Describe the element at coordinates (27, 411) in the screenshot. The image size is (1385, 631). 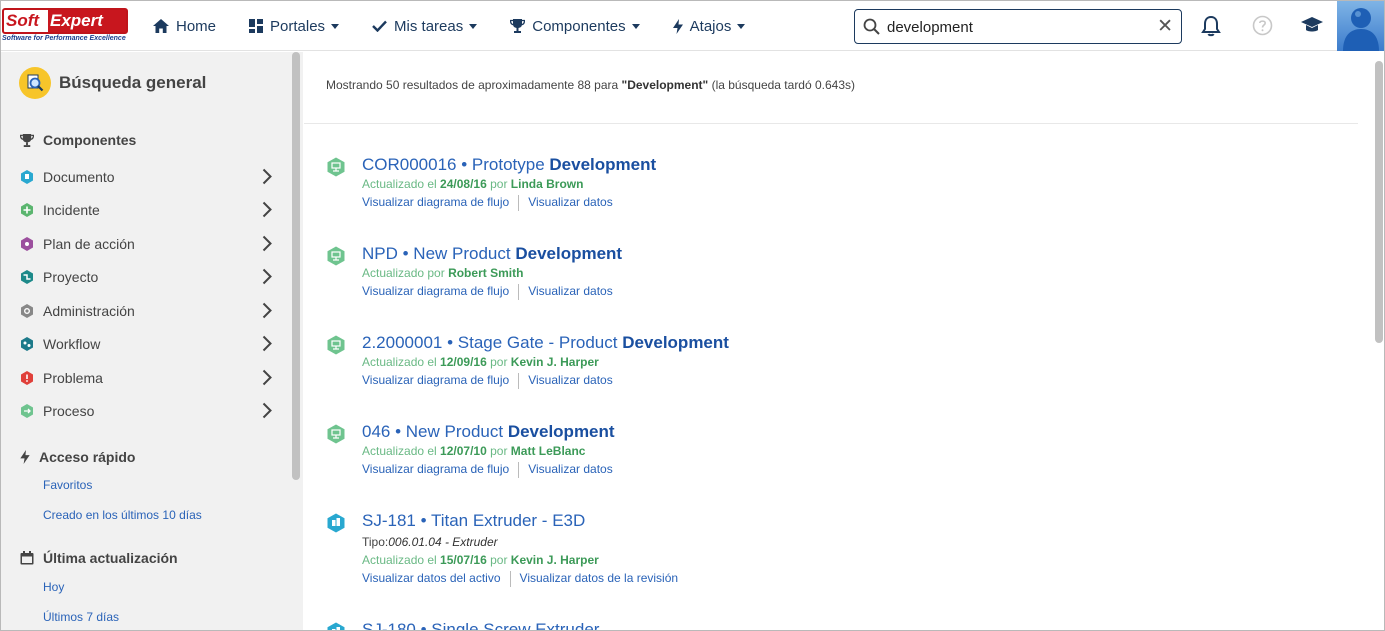
I see `process-component-icon` at that location.